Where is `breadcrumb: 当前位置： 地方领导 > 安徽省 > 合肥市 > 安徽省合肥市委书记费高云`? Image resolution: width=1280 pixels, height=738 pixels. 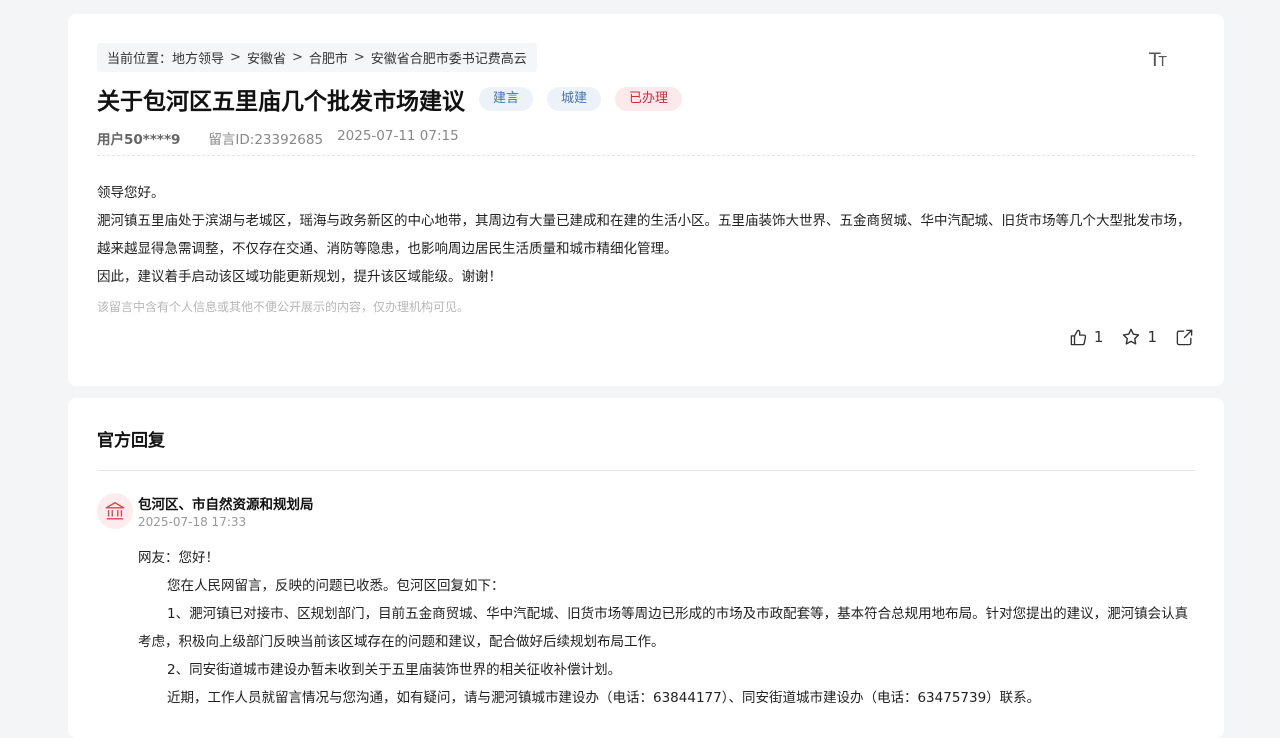
breadcrumb: 当前位置： 地方领导 > 安徽省 > 合肥市 > 安徽省合肥市委书记费高云 is located at coordinates (317, 57).